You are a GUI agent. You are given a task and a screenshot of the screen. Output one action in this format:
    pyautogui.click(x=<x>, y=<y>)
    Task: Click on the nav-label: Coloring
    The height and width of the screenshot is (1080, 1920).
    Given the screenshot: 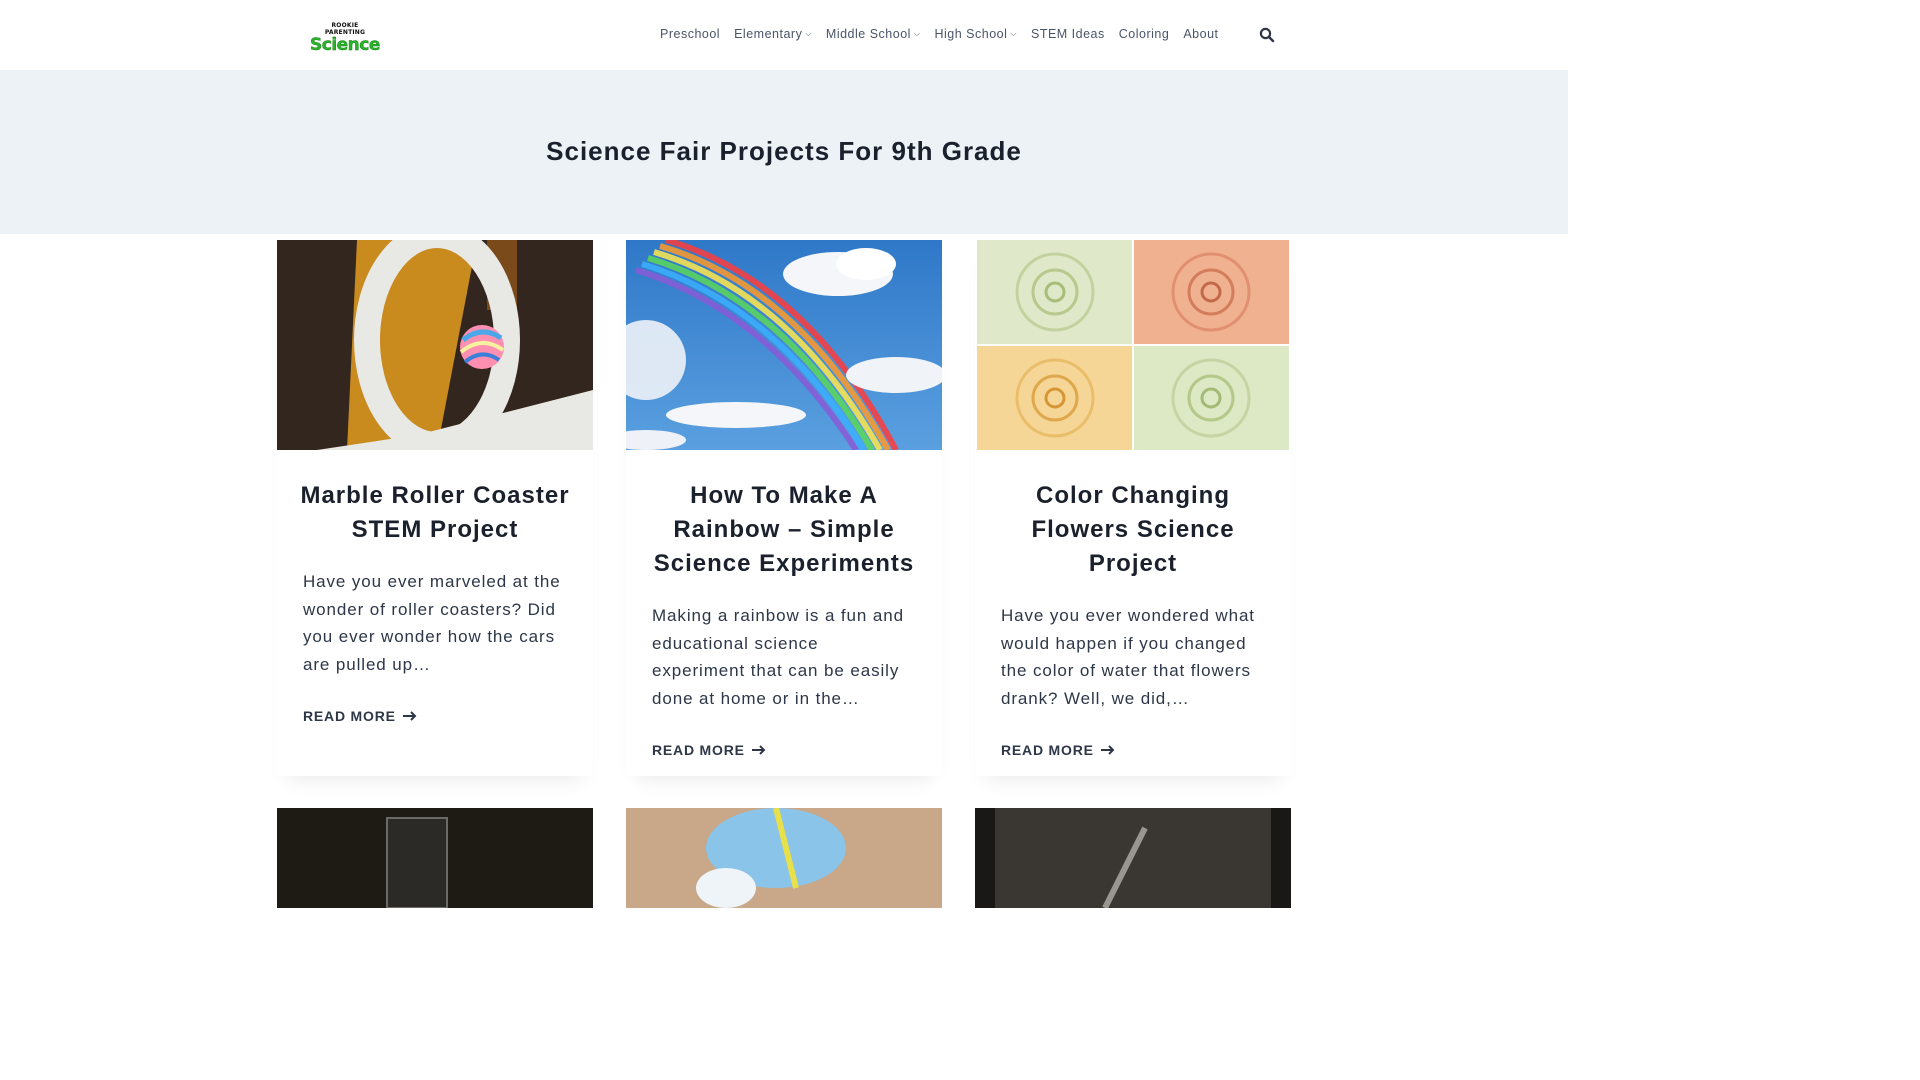 What is the action you would take?
    pyautogui.click(x=1144, y=34)
    